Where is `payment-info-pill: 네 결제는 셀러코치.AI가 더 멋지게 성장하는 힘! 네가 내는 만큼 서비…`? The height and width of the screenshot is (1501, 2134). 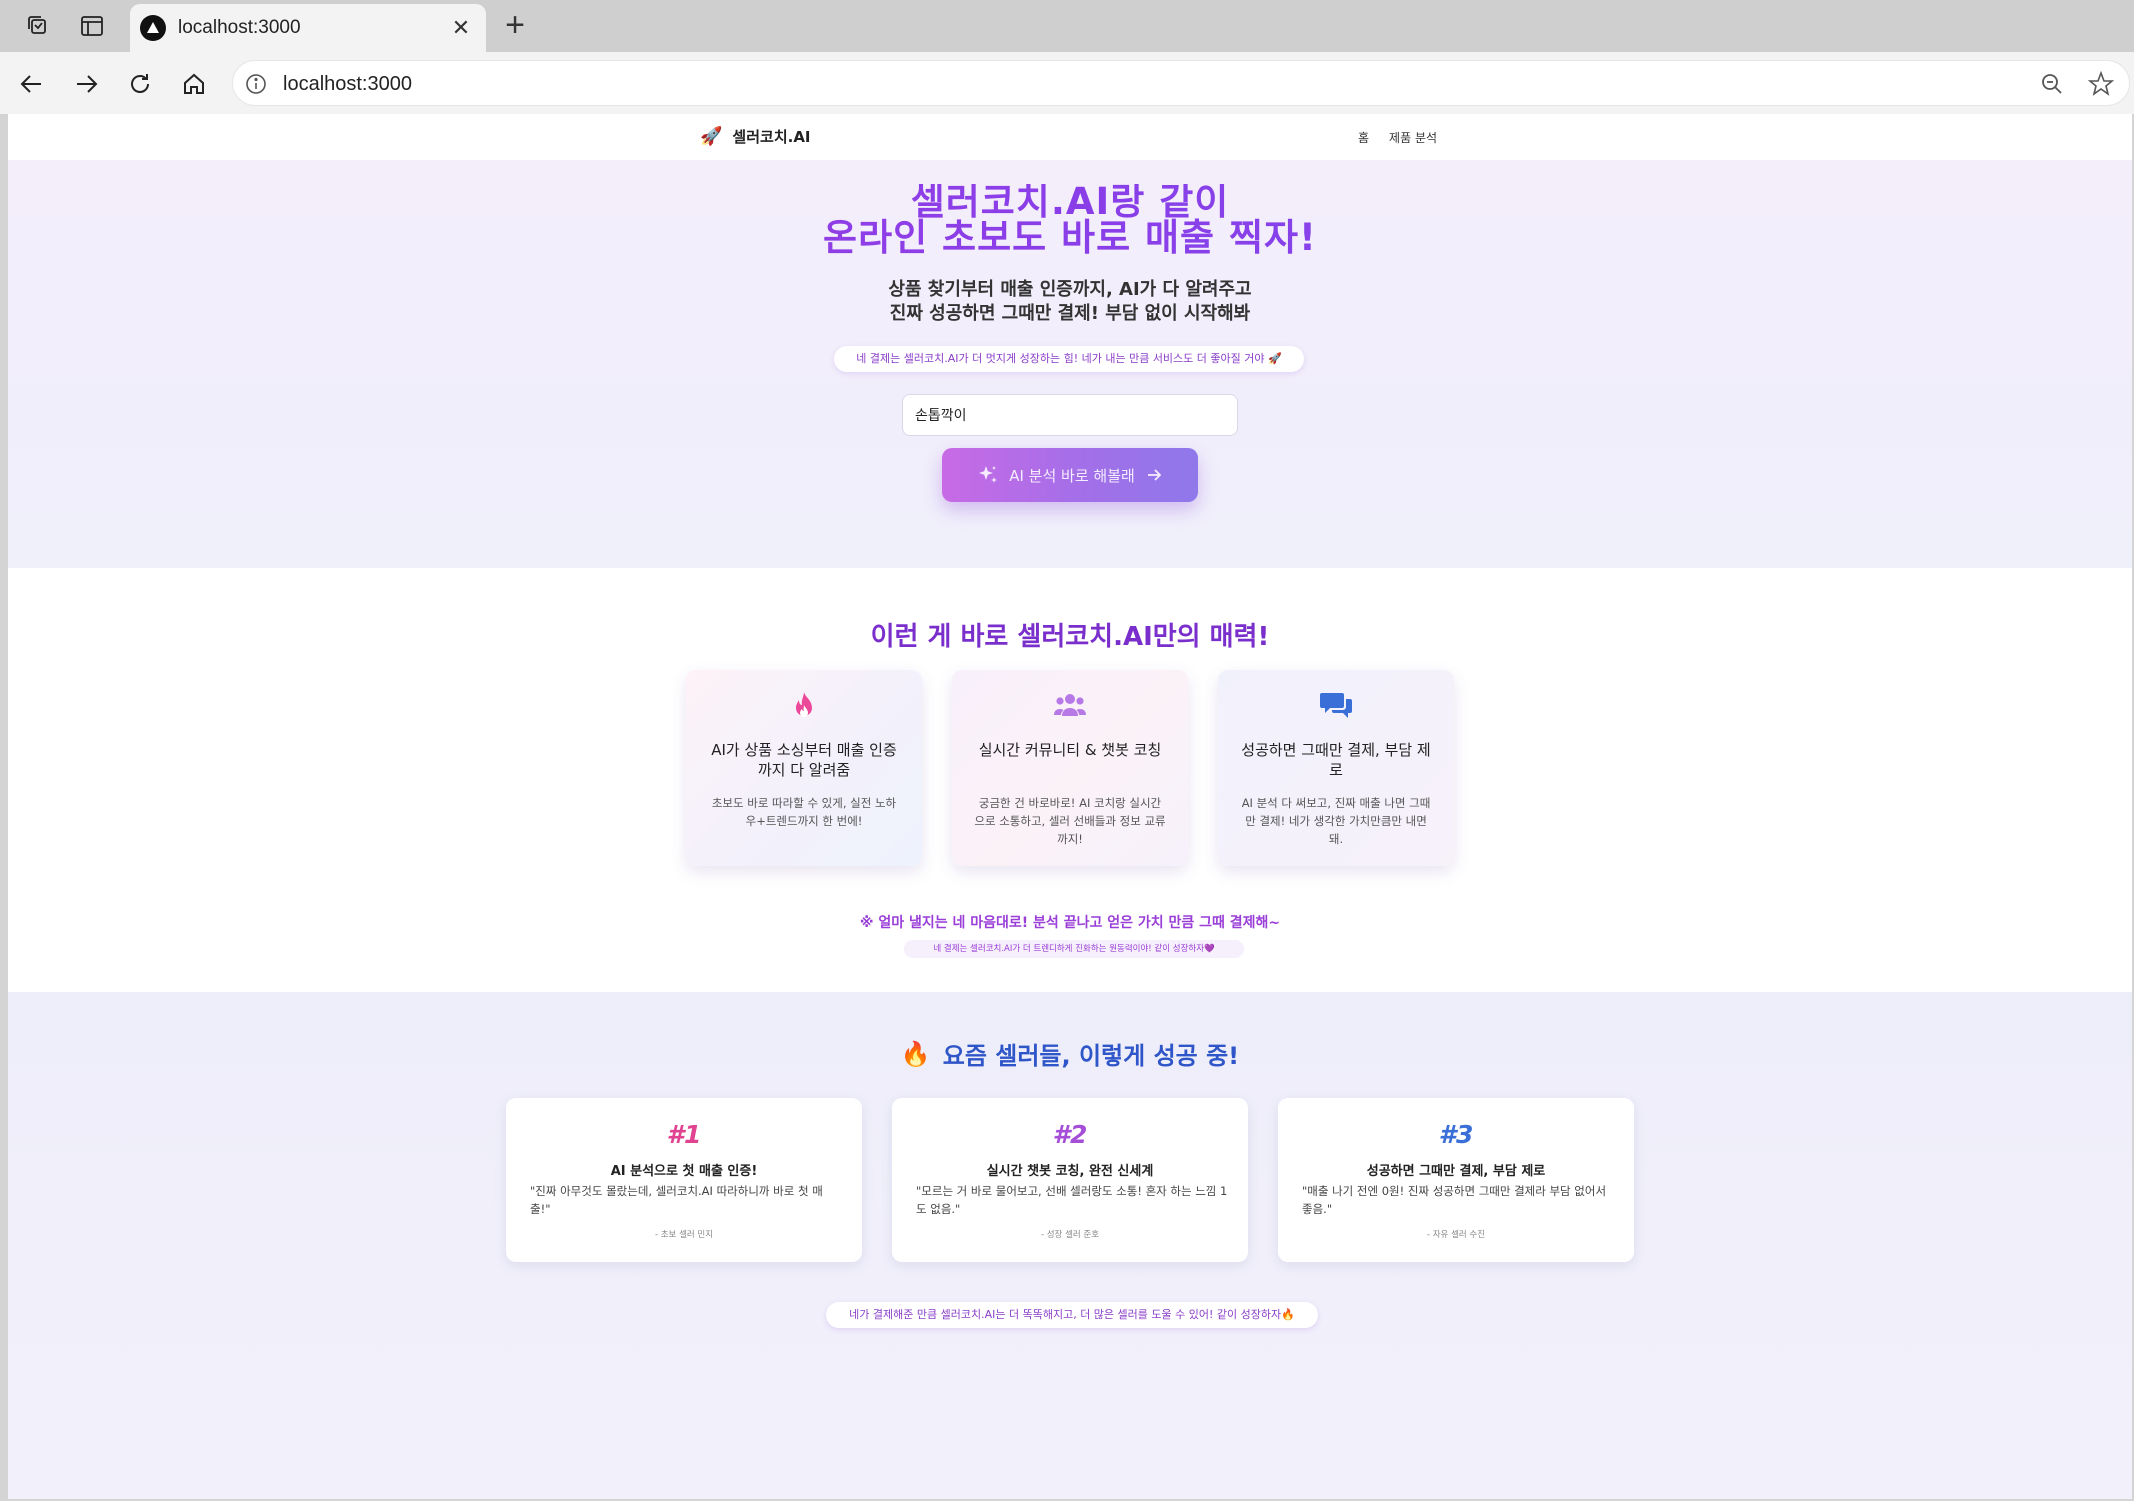
payment-info-pill: 네 결제는 셀러코치.AI가 더 멋지게 성장하는 힘! 네가 내는 만큼 서비… is located at coordinates (1069, 359).